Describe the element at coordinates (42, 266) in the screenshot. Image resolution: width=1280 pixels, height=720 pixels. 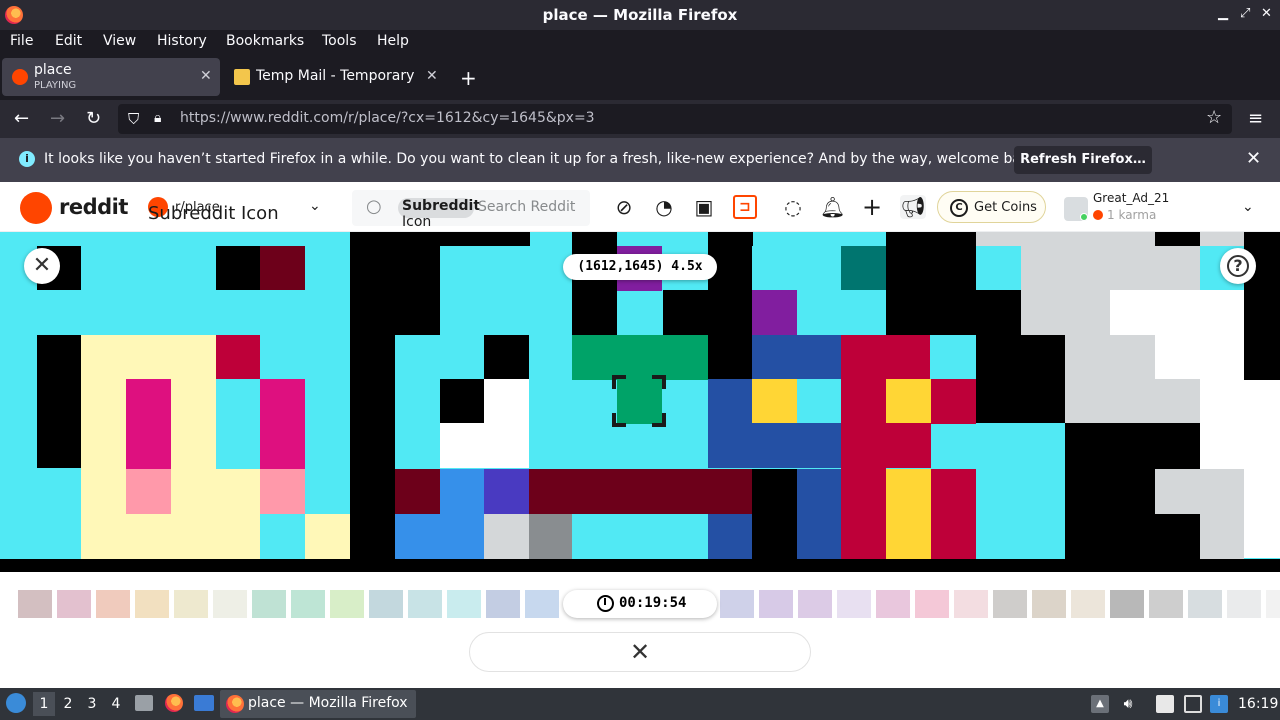
I see `close-canvas-button: ✕` at that location.